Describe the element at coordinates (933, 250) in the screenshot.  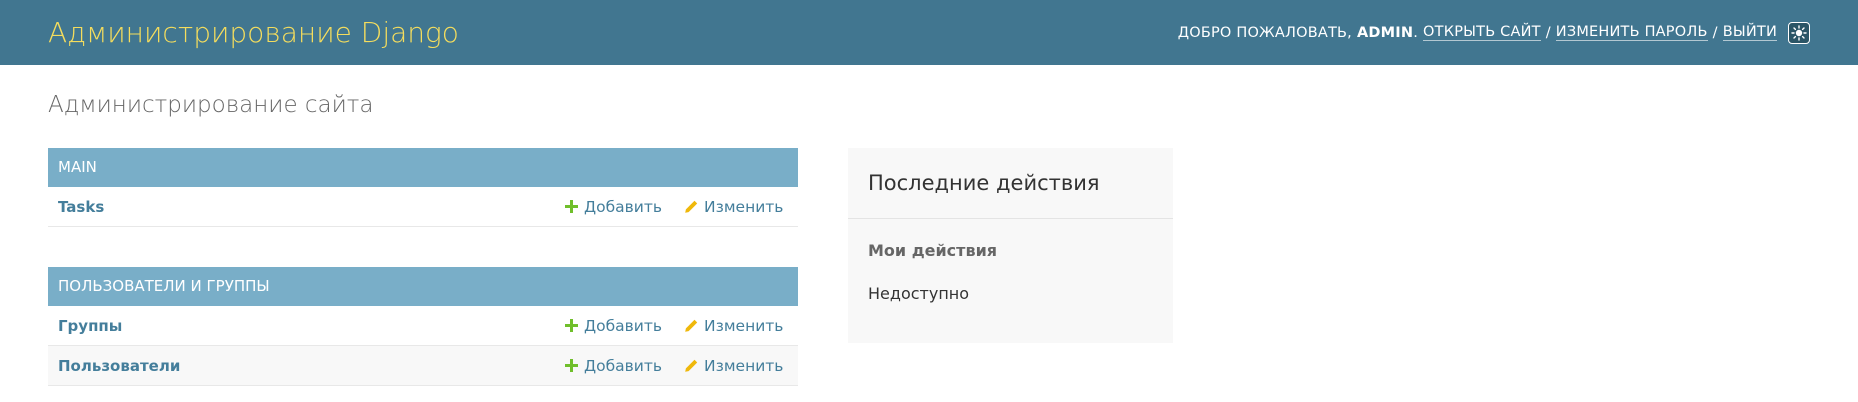
I see `my-actions-heading: Мои действия` at that location.